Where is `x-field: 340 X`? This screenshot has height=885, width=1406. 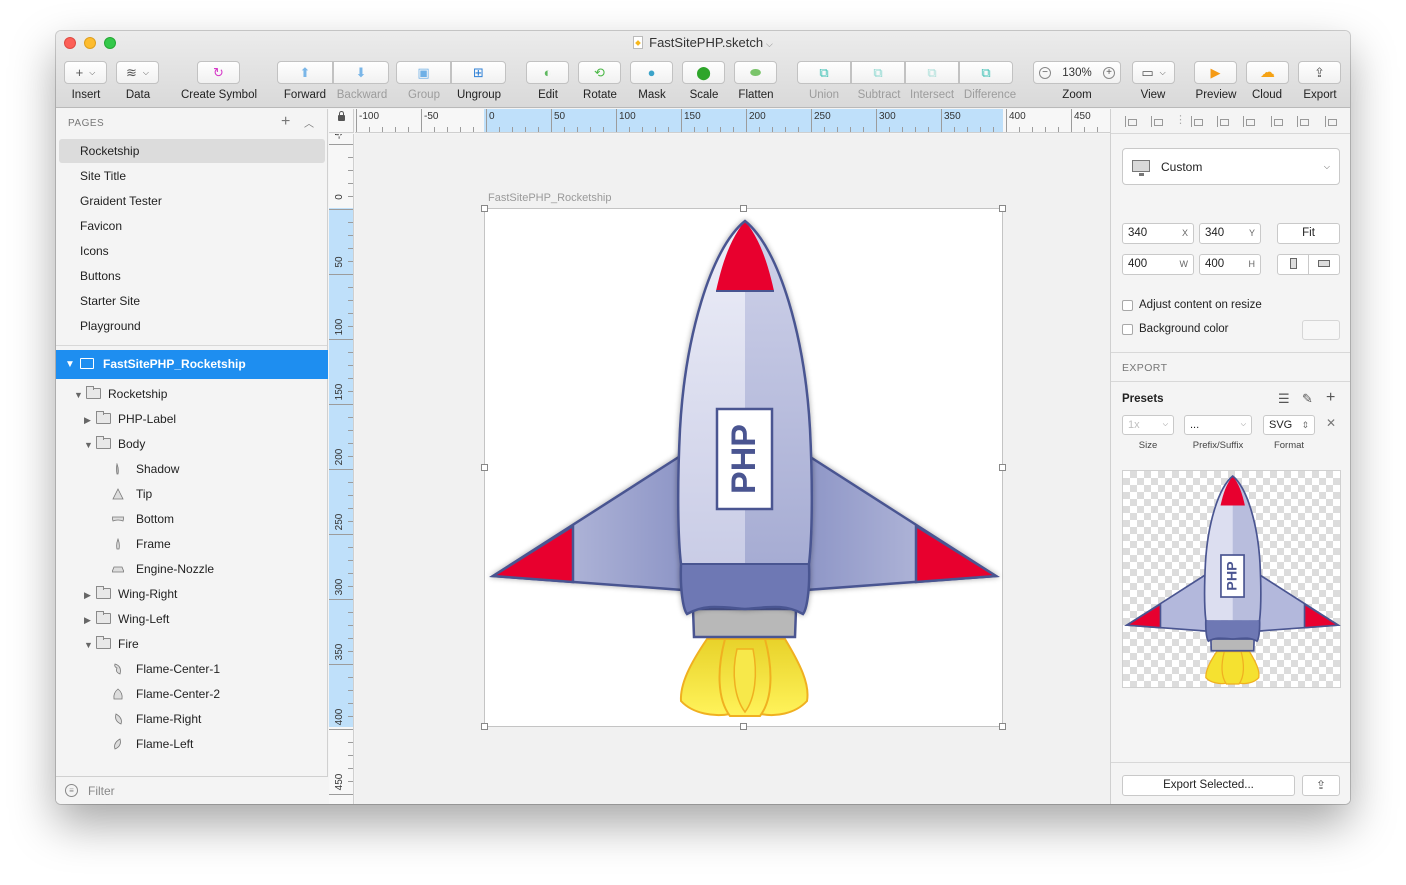
x-field: 340 X is located at coordinates (1158, 233).